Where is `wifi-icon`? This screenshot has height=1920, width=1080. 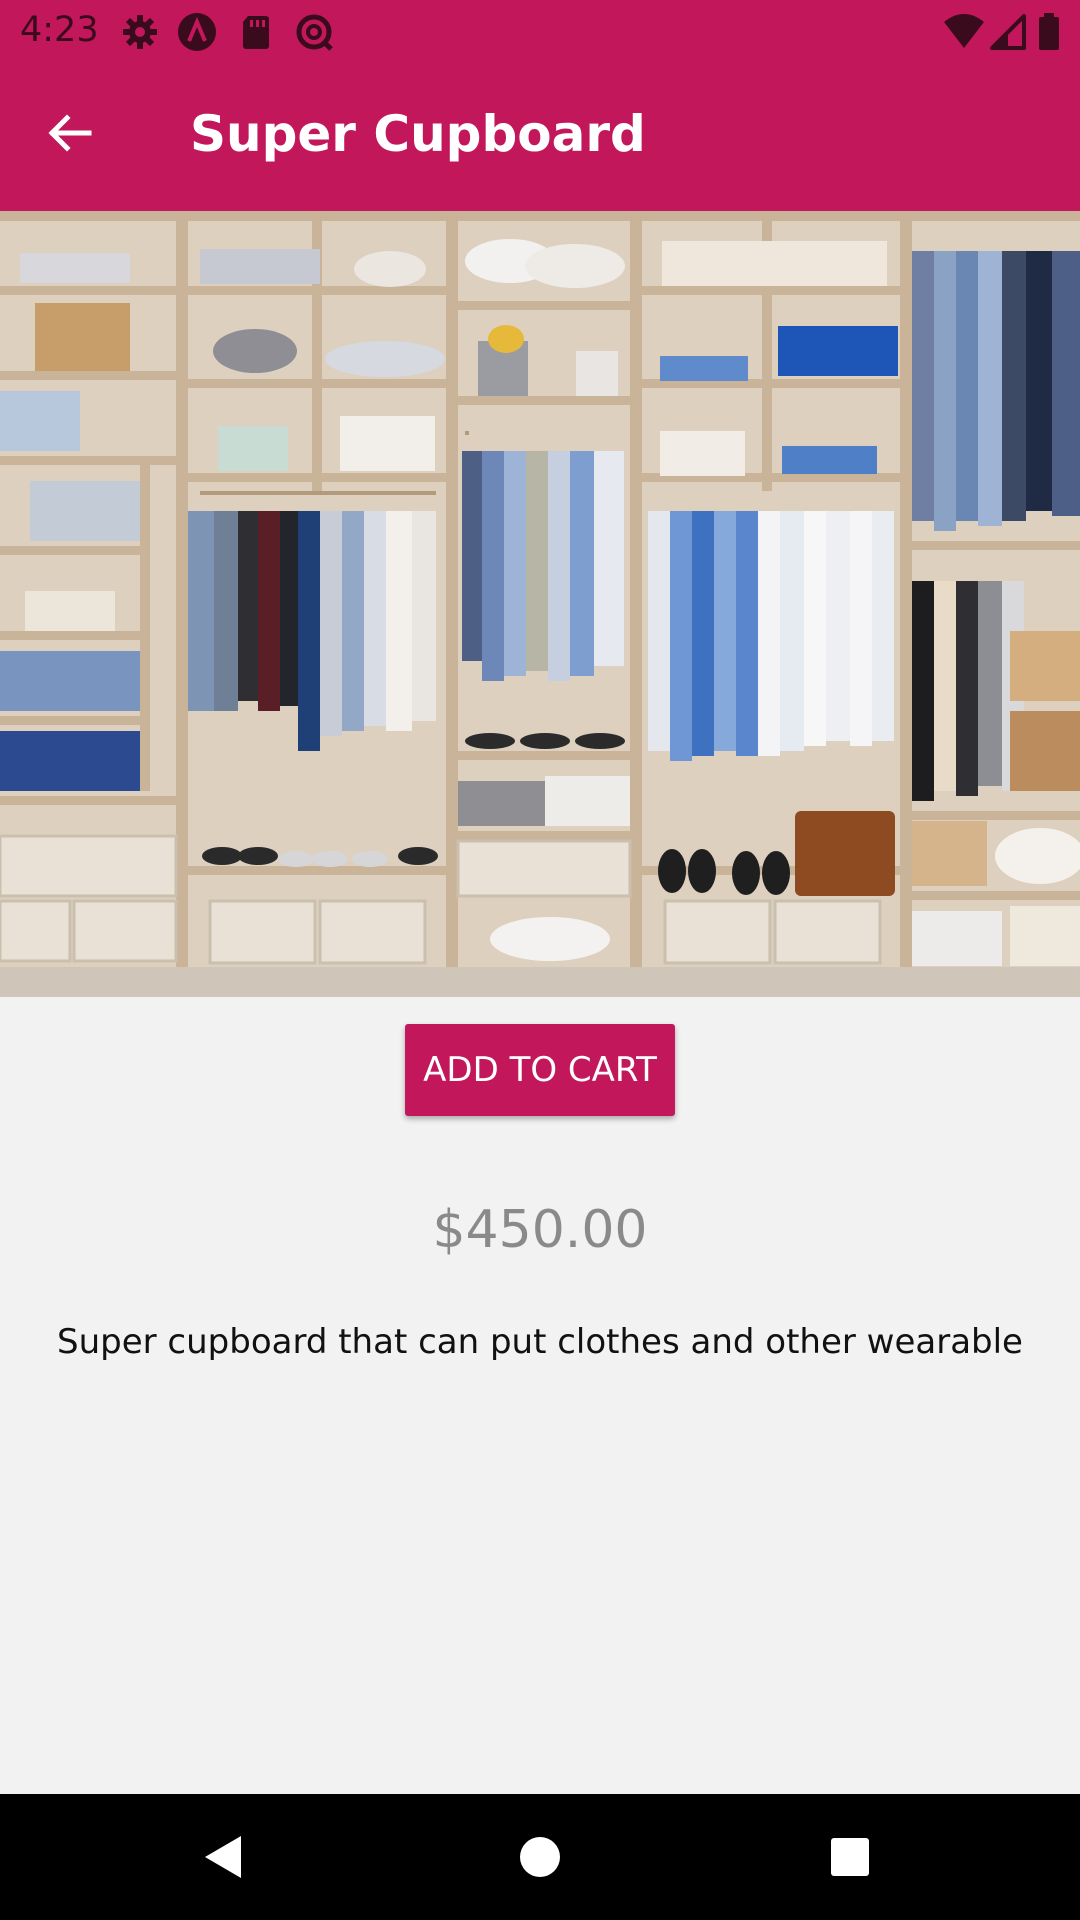 wifi-icon is located at coordinates (964, 32).